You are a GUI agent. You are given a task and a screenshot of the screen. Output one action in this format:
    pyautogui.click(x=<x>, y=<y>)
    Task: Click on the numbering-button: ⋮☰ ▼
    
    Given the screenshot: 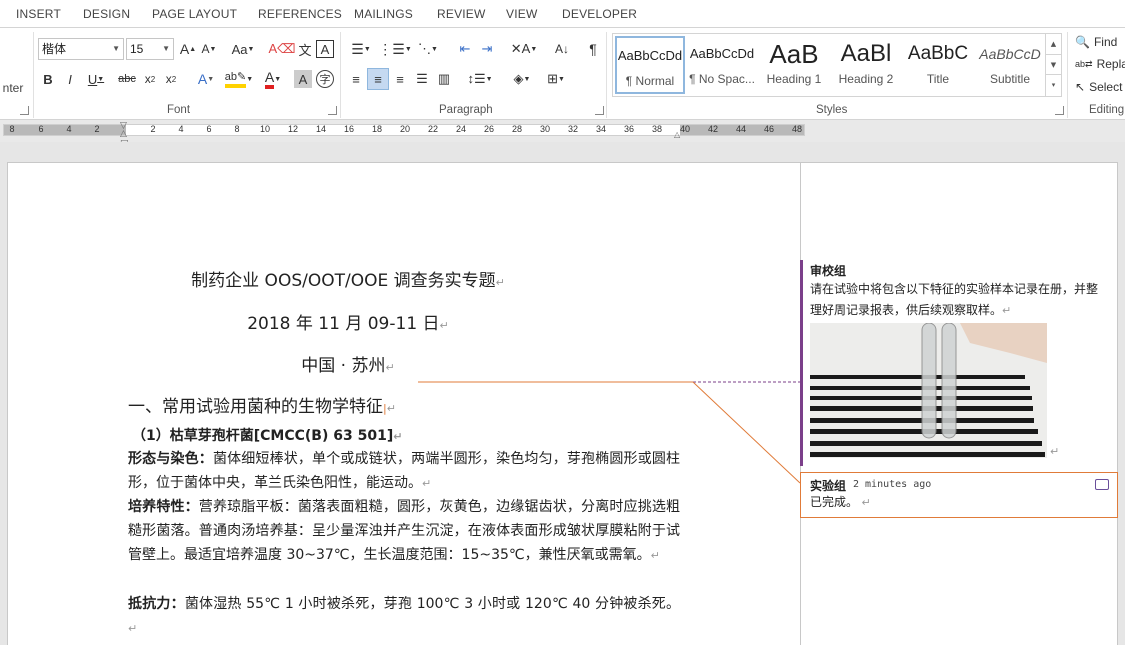 What is the action you would take?
    pyautogui.click(x=395, y=49)
    